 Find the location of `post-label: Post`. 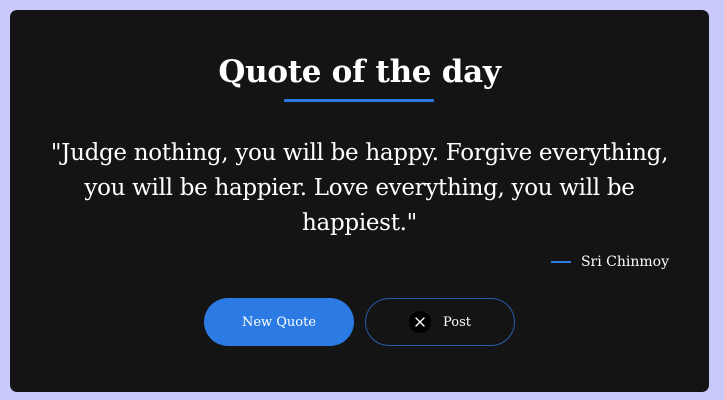

post-label: Post is located at coordinates (457, 322).